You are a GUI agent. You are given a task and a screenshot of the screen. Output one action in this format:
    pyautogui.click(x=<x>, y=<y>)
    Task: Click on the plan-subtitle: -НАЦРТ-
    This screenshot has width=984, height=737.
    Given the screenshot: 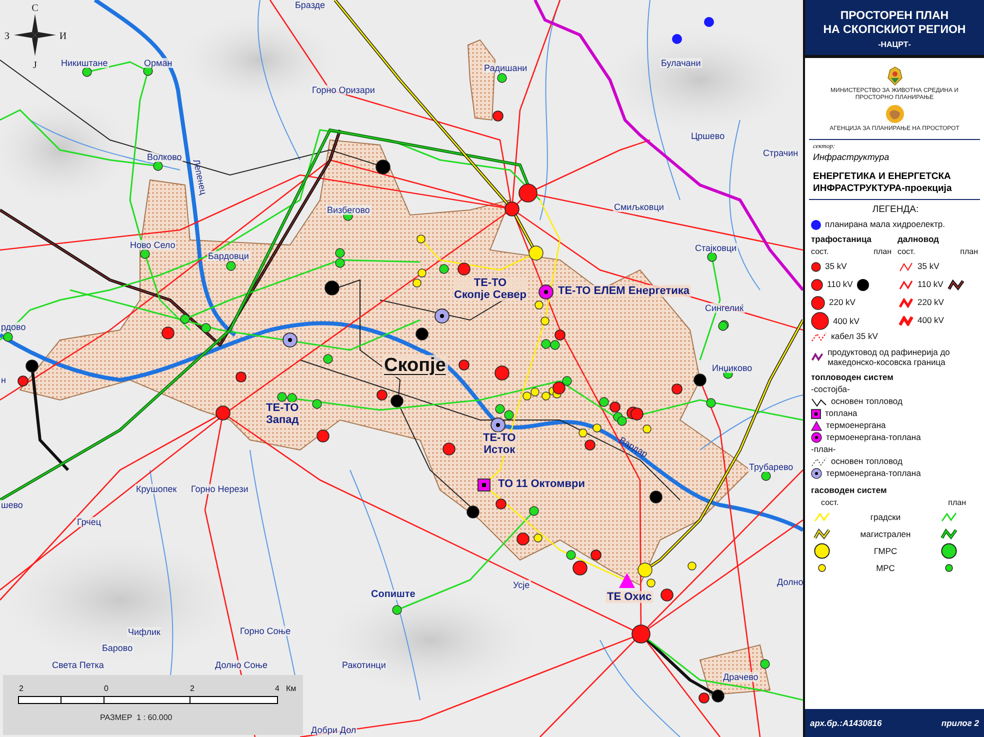 What is the action you would take?
    pyautogui.click(x=894, y=44)
    